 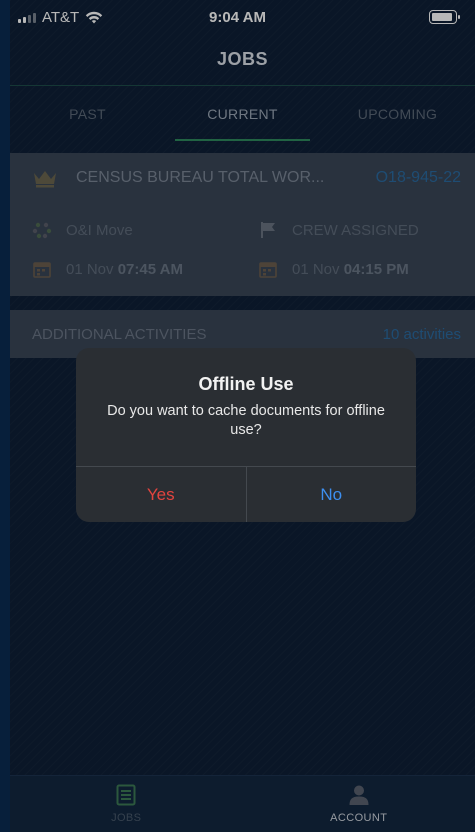 I want to click on dialog-actions: Yes No, so click(x=246, y=494).